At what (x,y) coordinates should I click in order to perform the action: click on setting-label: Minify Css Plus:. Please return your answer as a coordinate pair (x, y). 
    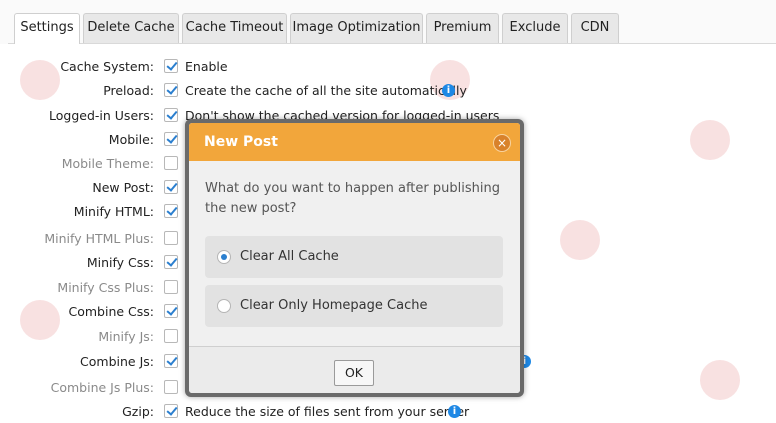
    Looking at the image, I should click on (105, 287).